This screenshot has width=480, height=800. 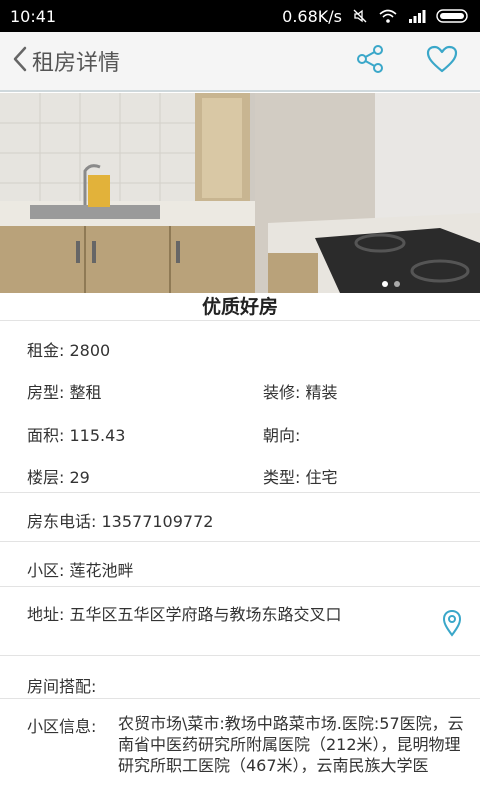 What do you see at coordinates (240, 16) in the screenshot?
I see `status-bar: 10:41 0.68K/s` at bounding box center [240, 16].